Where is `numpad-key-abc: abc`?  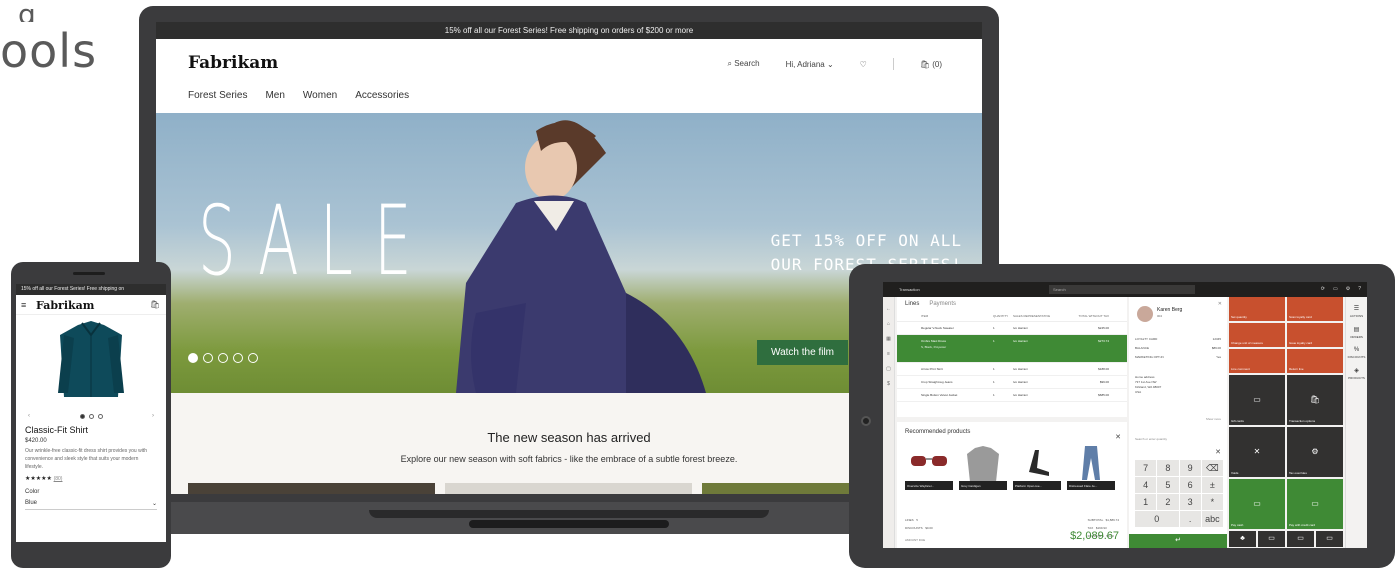
numpad-key-abc: abc is located at coordinates (1212, 519).